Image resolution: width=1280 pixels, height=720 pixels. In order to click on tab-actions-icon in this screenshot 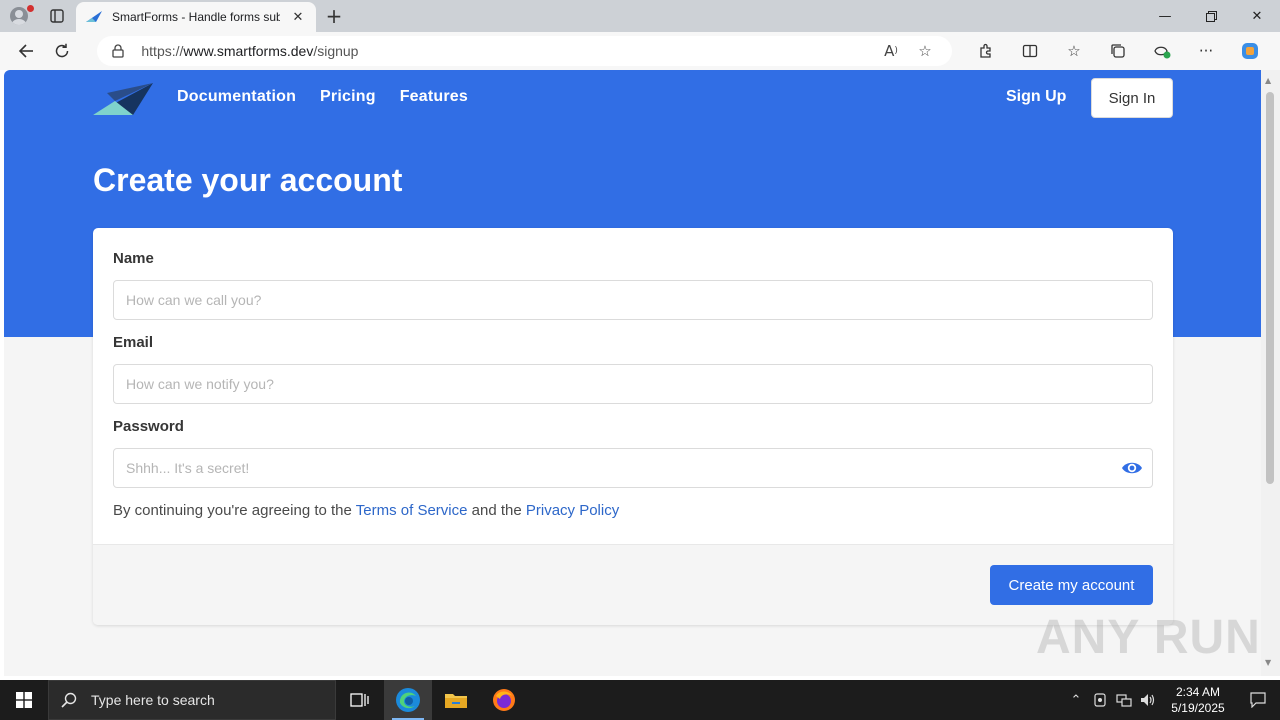, I will do `click(57, 16)`.